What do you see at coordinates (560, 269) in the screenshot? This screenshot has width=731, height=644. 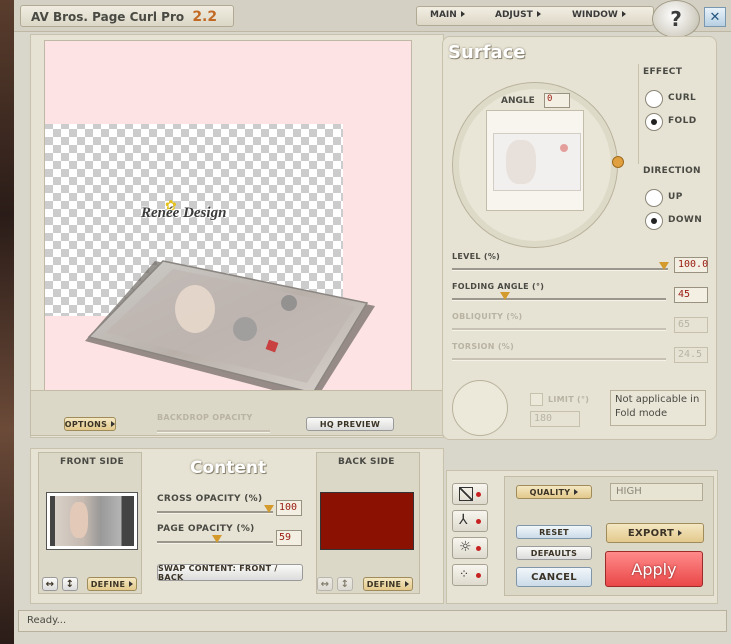 I see `level-slider` at bounding box center [560, 269].